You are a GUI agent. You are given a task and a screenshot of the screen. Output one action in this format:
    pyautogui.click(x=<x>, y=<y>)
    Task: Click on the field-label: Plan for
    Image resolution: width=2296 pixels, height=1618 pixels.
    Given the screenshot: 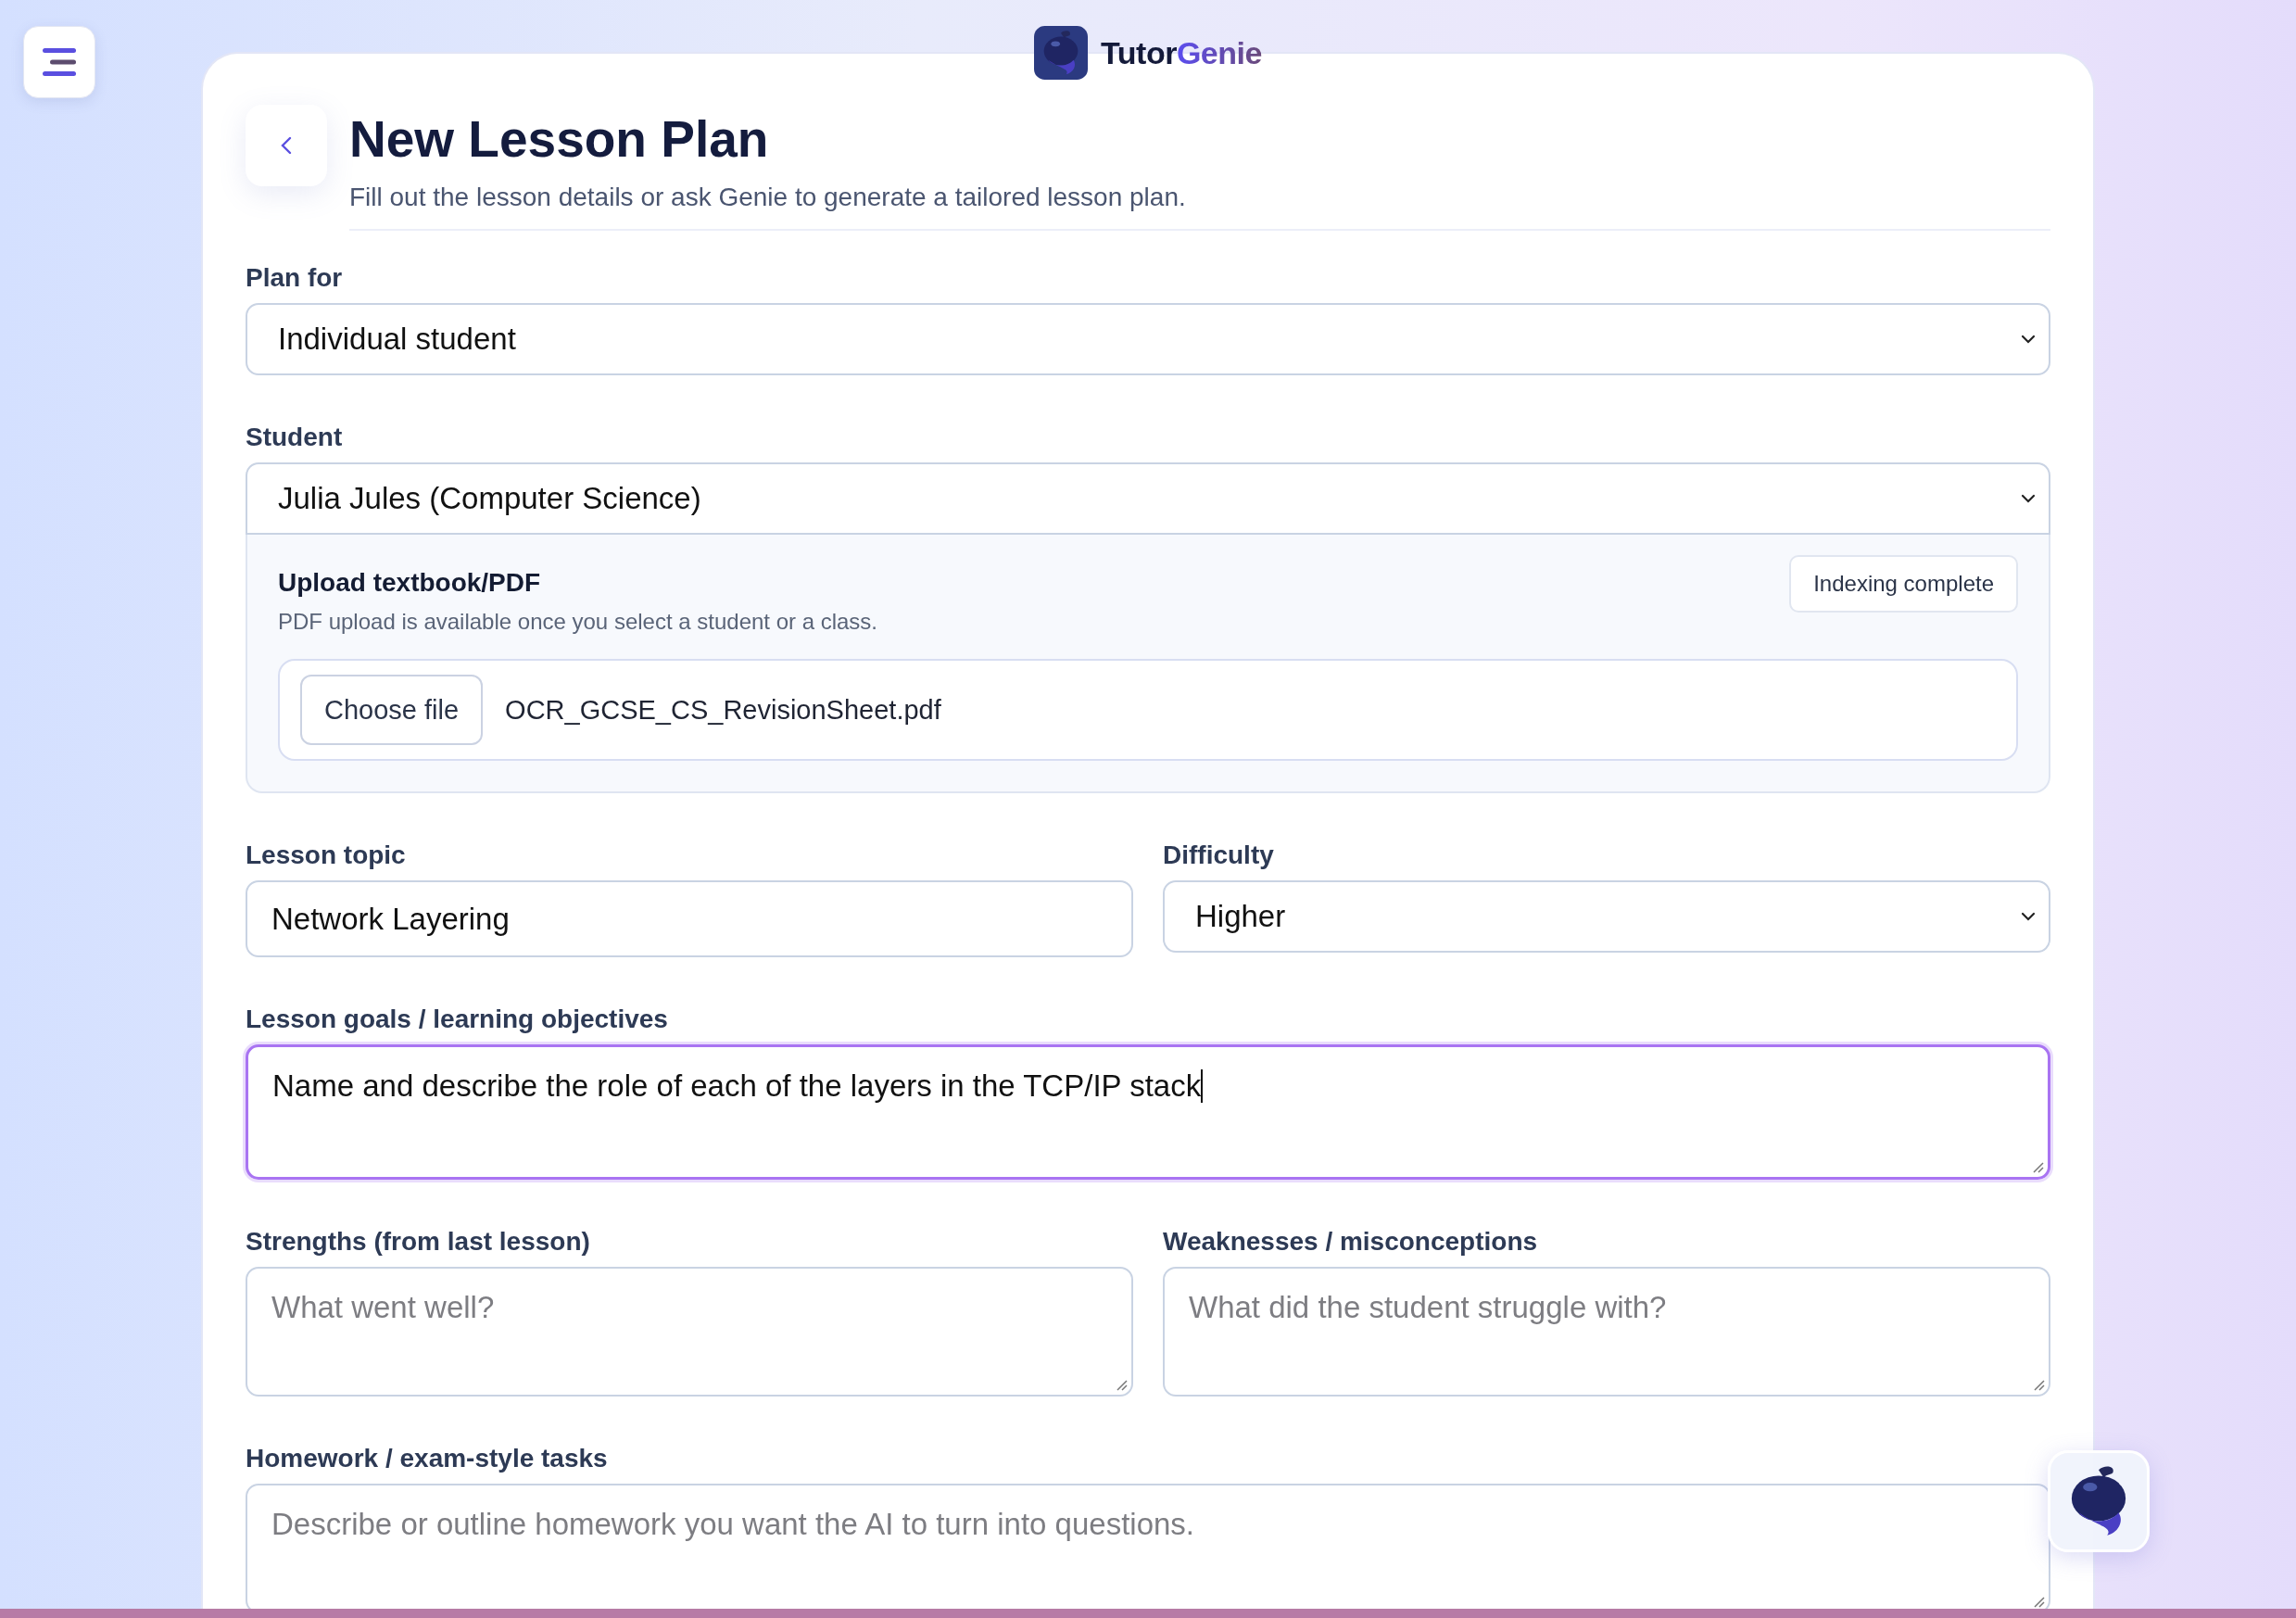 What is the action you would take?
    pyautogui.click(x=295, y=278)
    